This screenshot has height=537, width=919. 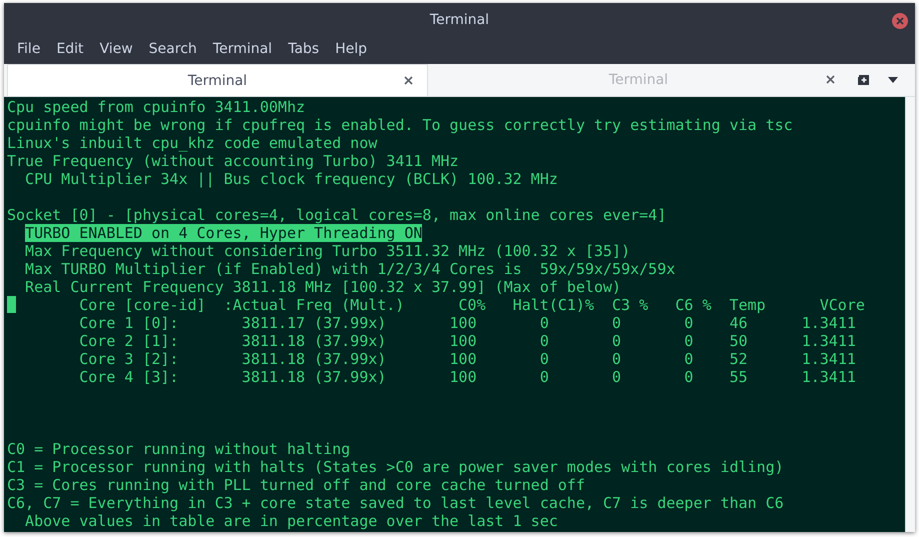 I want to click on output-line: Core 1 [0]: 3811.17 (37.99x) 100 0 0 0 46 1.3411, so click(x=467, y=323).